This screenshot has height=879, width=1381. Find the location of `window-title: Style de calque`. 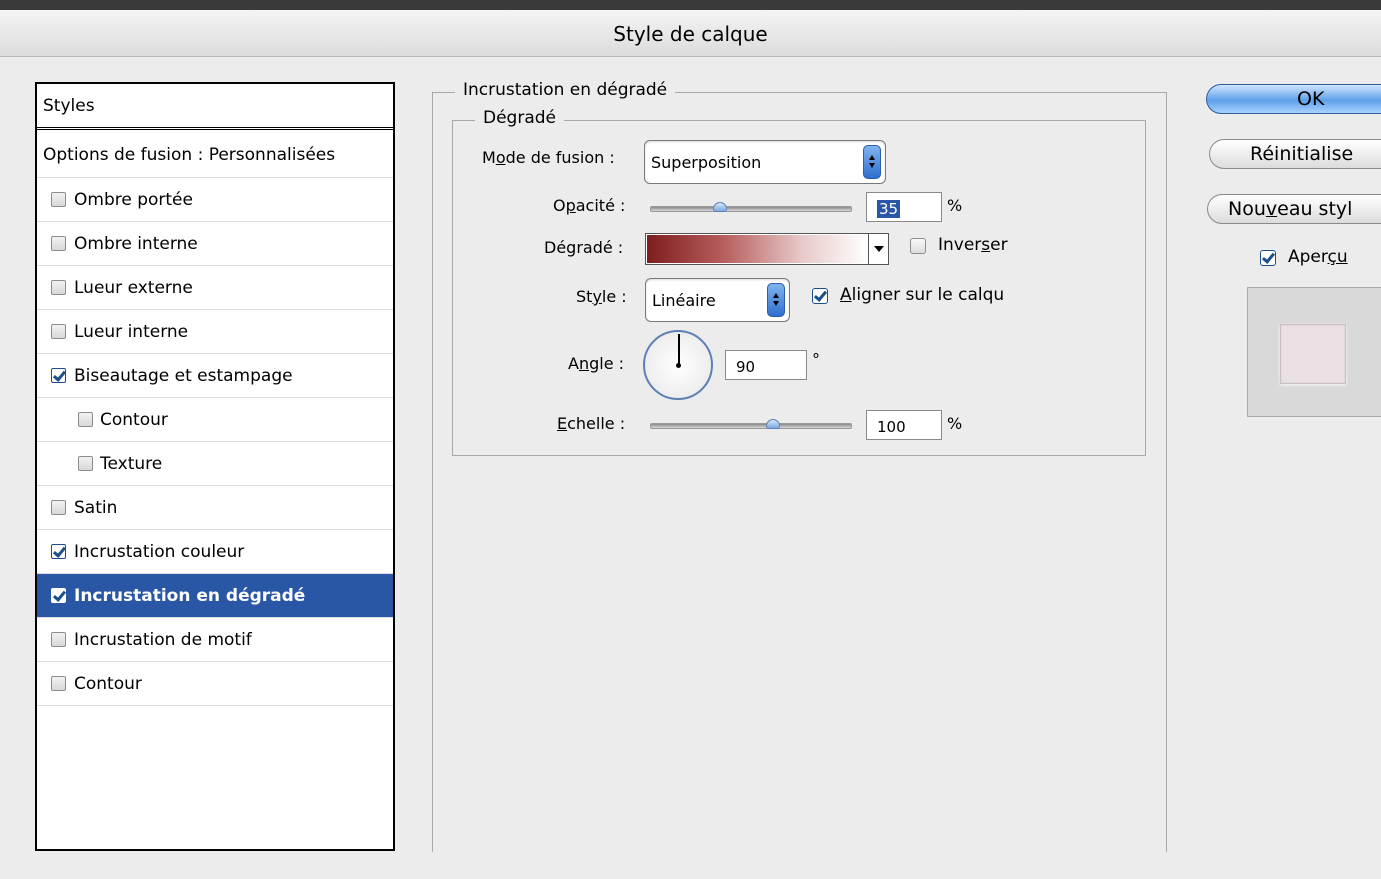

window-title: Style de calque is located at coordinates (690, 34).